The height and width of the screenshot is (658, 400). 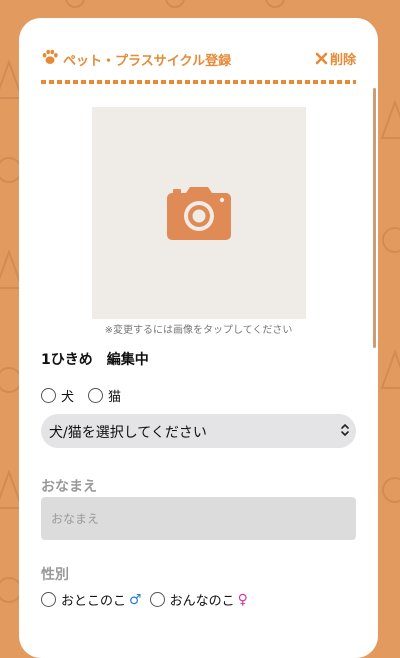 I want to click on header: ペット・プラスサイクル登録 削除, so click(x=198, y=60).